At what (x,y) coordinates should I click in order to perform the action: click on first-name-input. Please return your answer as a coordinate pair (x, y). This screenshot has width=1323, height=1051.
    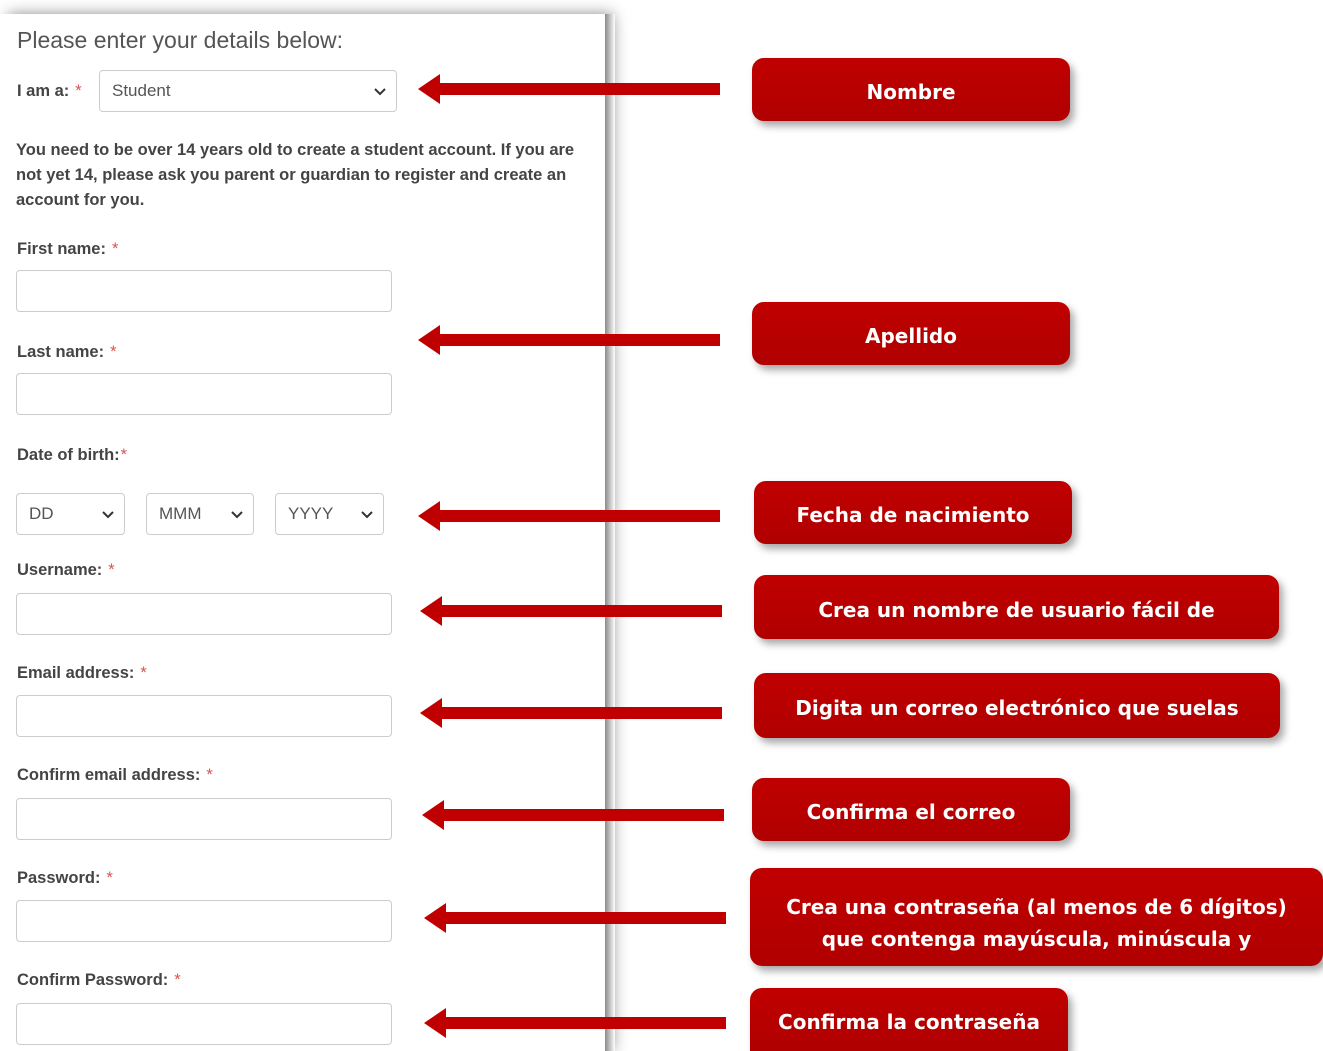
    Looking at the image, I should click on (204, 291).